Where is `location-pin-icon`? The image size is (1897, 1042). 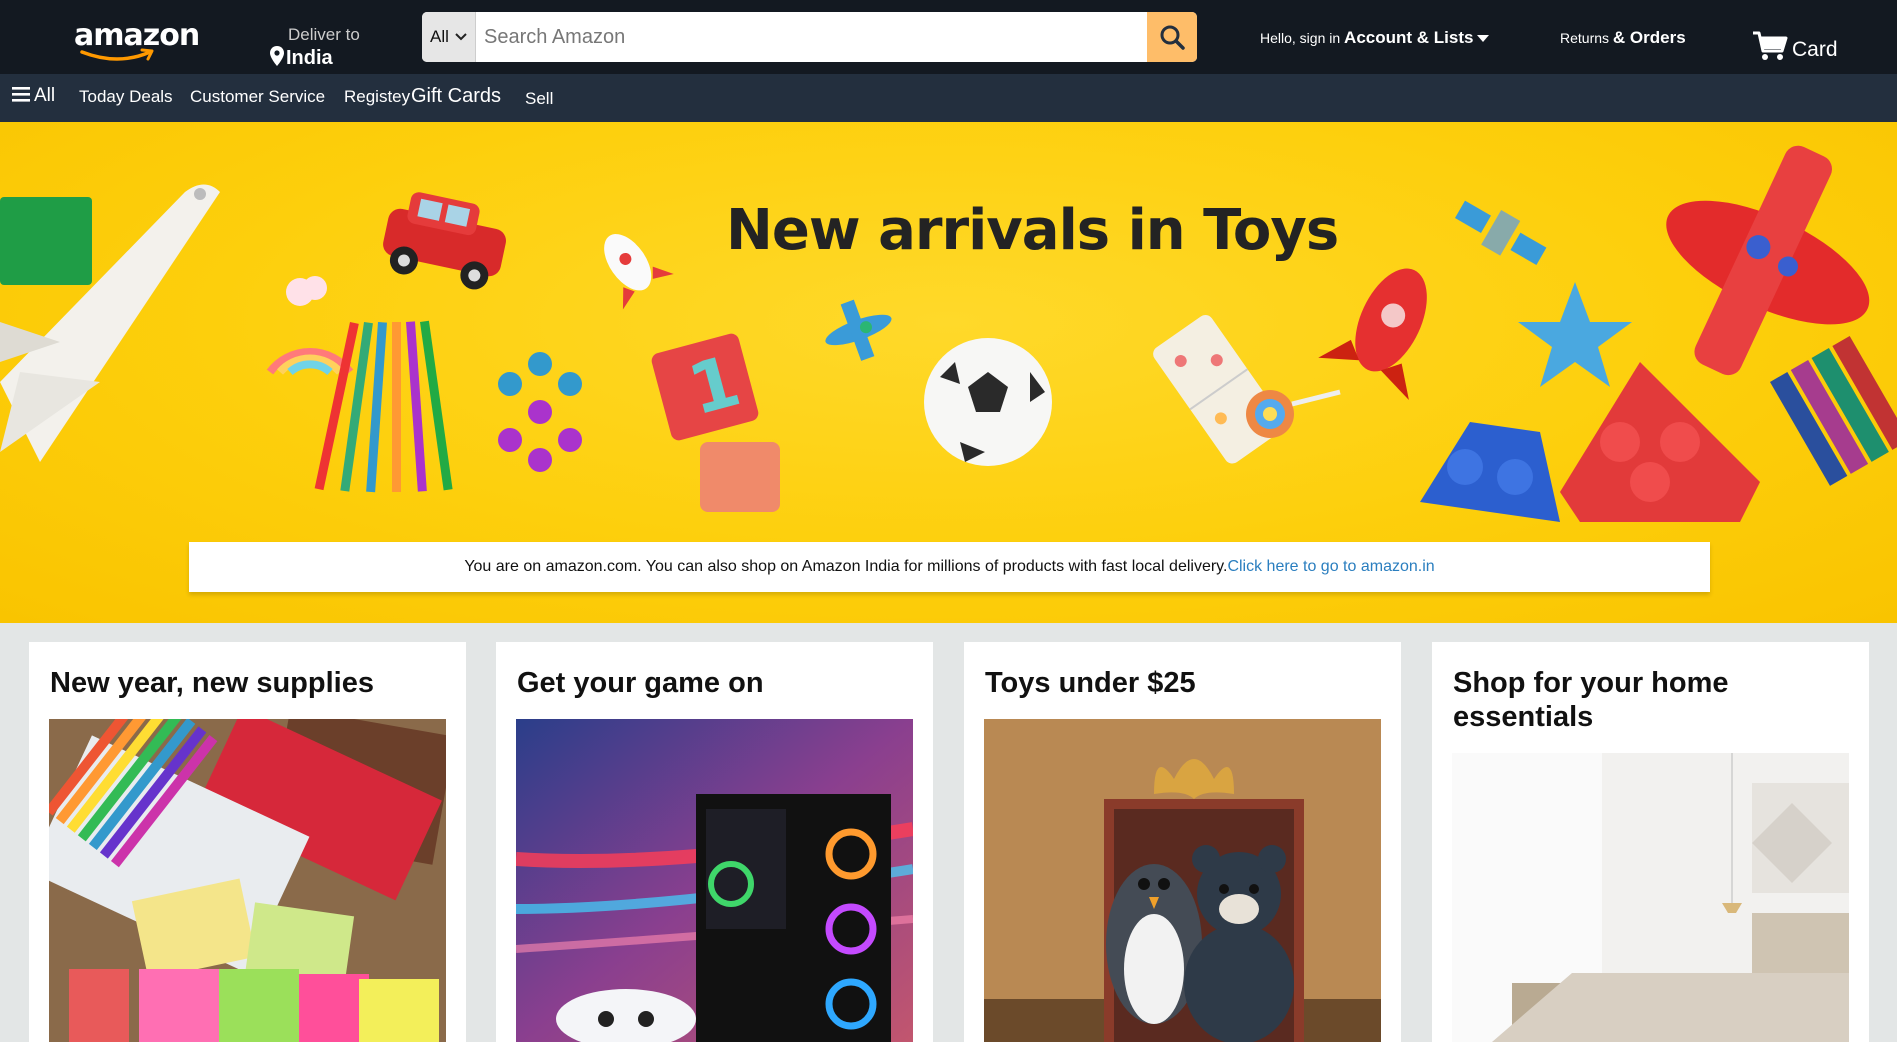
location-pin-icon is located at coordinates (277, 56).